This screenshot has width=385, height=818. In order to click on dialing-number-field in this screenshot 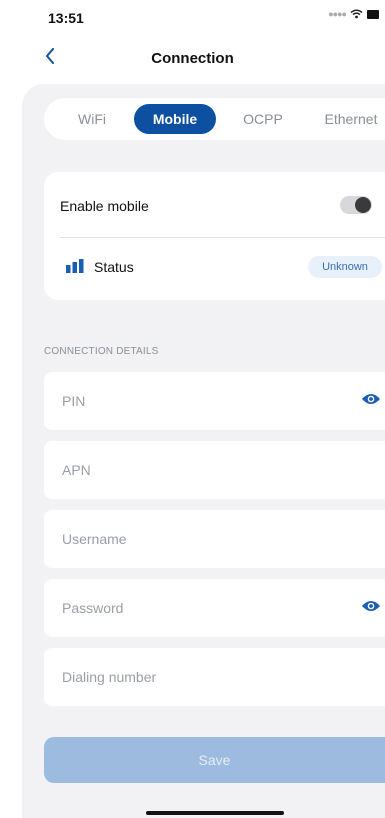, I will do `click(214, 677)`.